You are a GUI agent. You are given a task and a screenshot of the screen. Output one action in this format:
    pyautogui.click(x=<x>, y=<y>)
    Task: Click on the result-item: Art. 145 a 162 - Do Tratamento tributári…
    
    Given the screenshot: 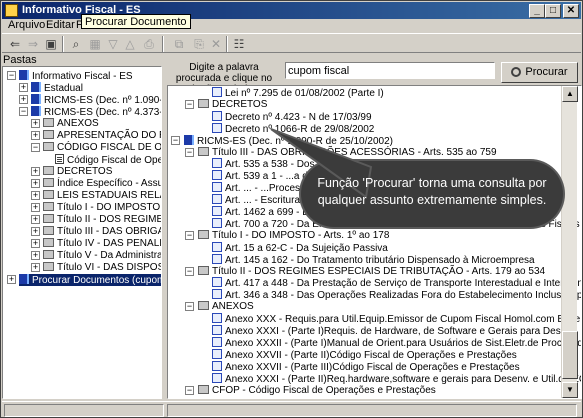 What is the action you would take?
    pyautogui.click(x=373, y=259)
    